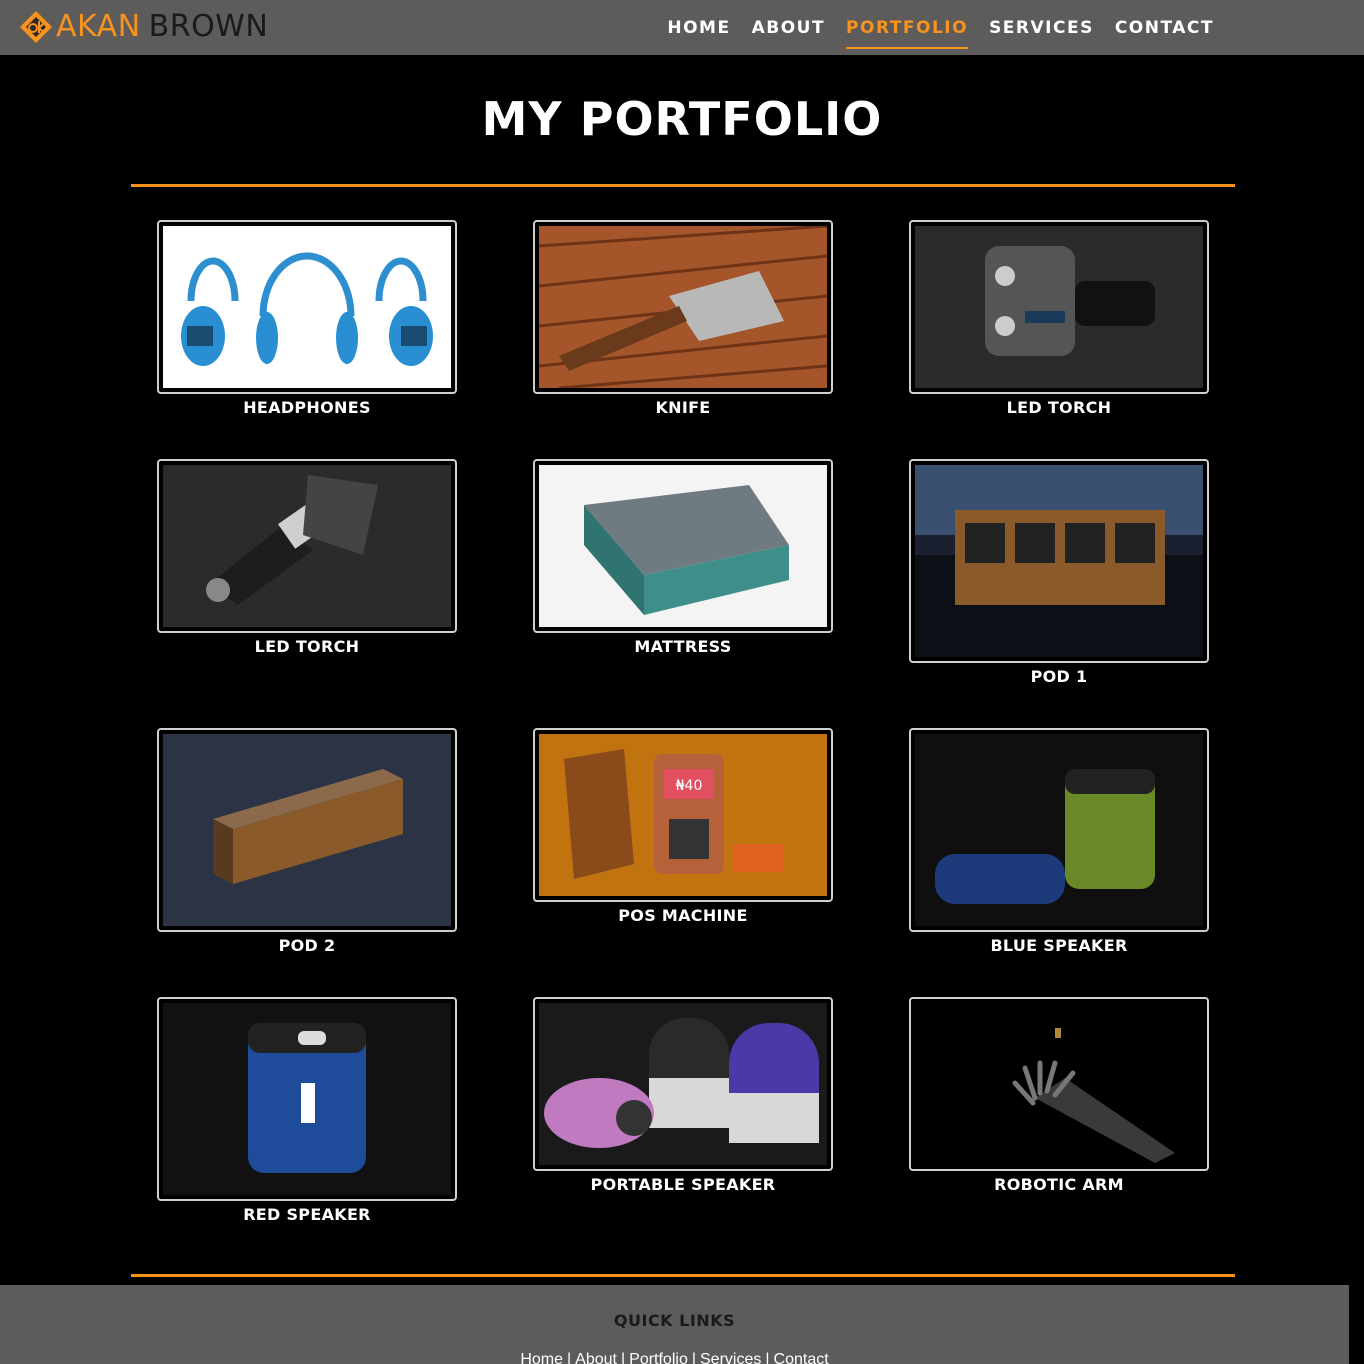 Image resolution: width=1364 pixels, height=1364 pixels. Describe the element at coordinates (1059, 1184) in the screenshot. I see `portfolio-caption: ROBOTIC ARM` at that location.